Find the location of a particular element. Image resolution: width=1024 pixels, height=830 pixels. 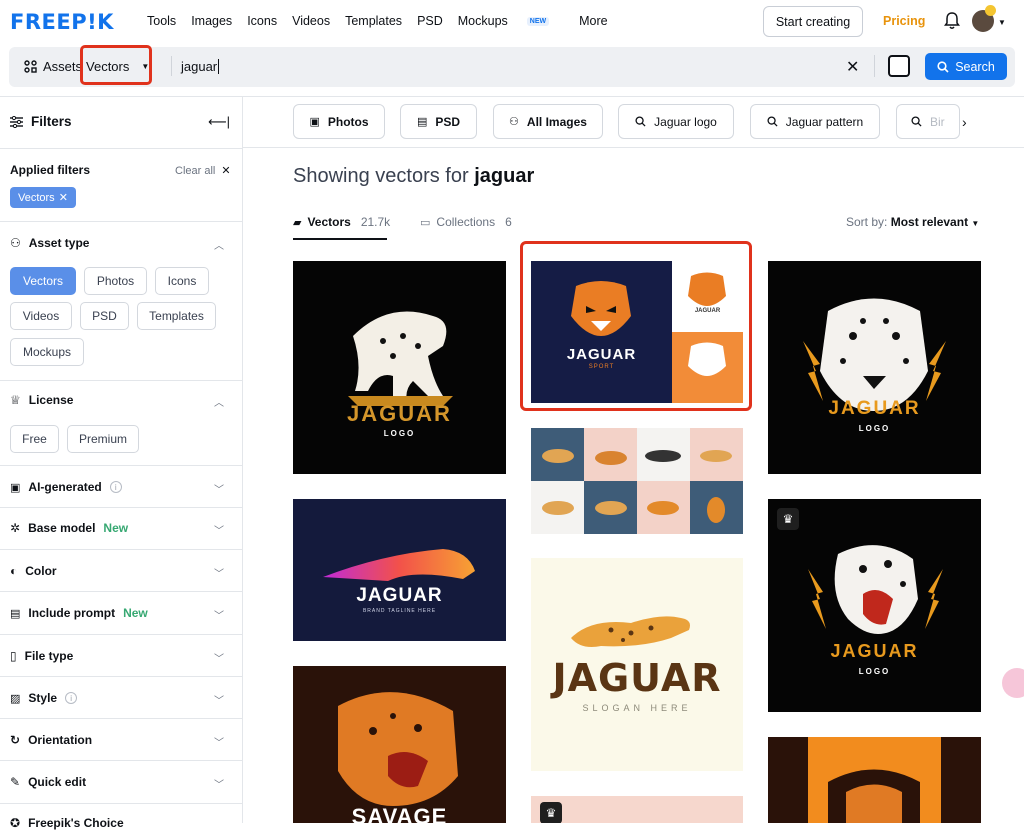

nav-tools: Tools is located at coordinates (161, 21).